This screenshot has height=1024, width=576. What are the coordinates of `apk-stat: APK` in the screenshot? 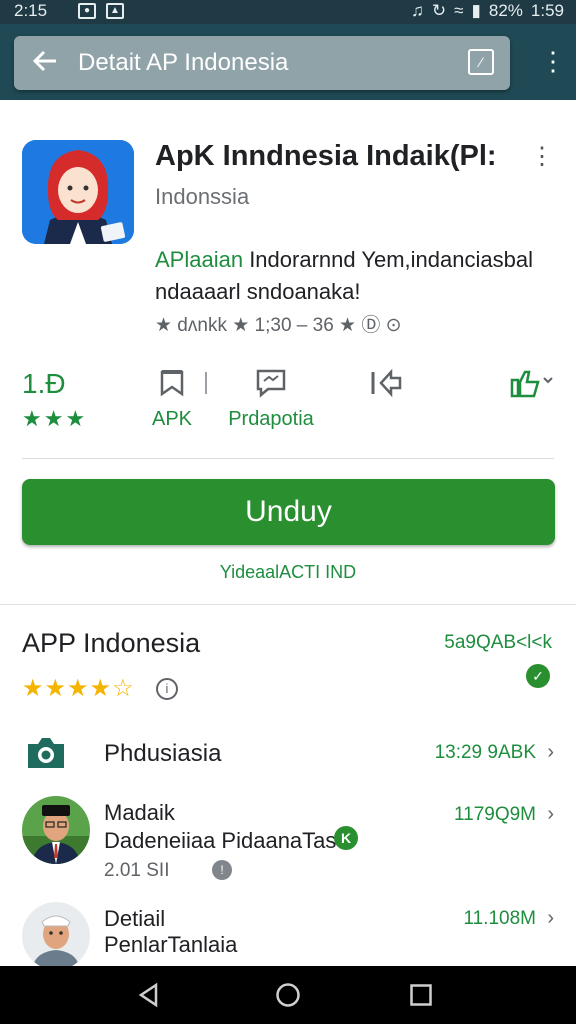 It's located at (172, 398).